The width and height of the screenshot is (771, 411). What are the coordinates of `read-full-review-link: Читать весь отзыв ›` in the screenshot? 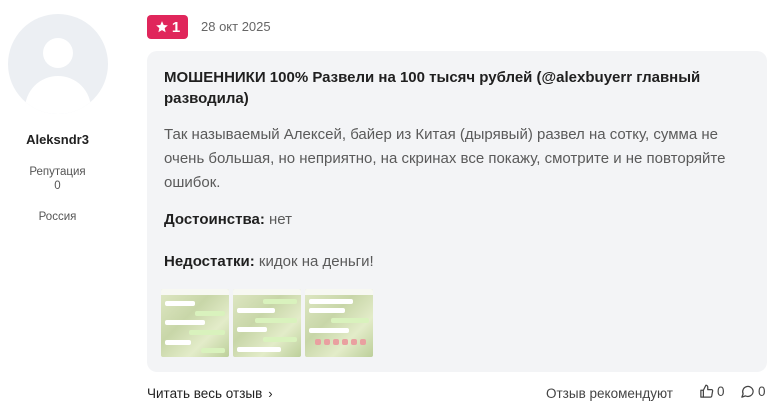 It's located at (210, 393).